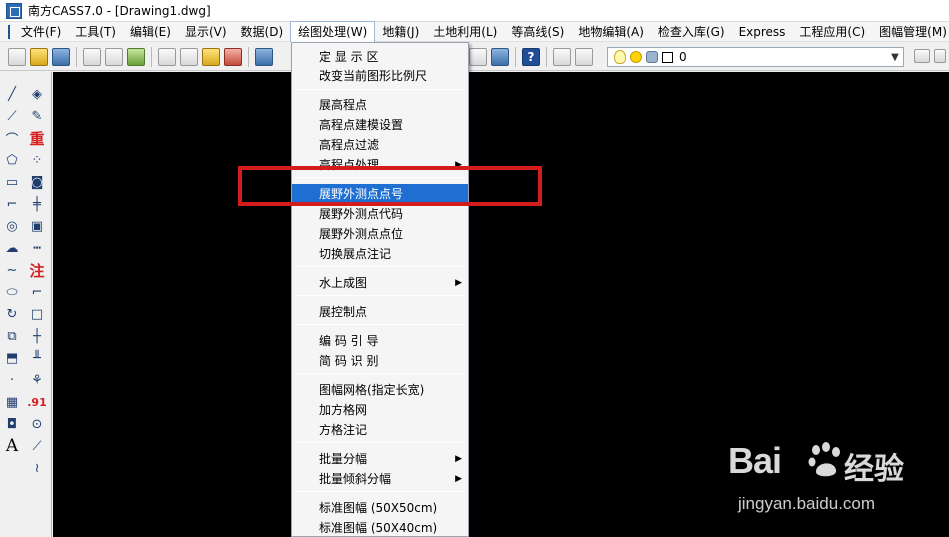 This screenshot has width=949, height=537. I want to click on design-center-icon, so click(500, 56).